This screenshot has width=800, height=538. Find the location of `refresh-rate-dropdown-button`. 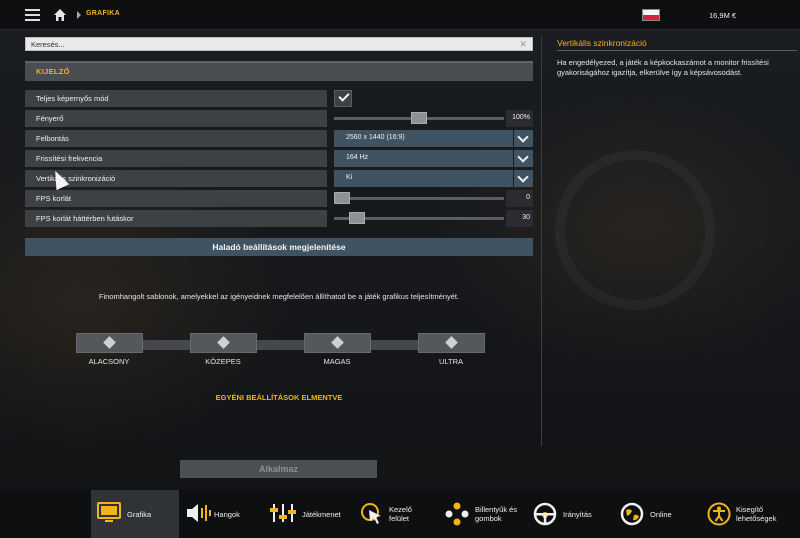

refresh-rate-dropdown-button is located at coordinates (523, 158).